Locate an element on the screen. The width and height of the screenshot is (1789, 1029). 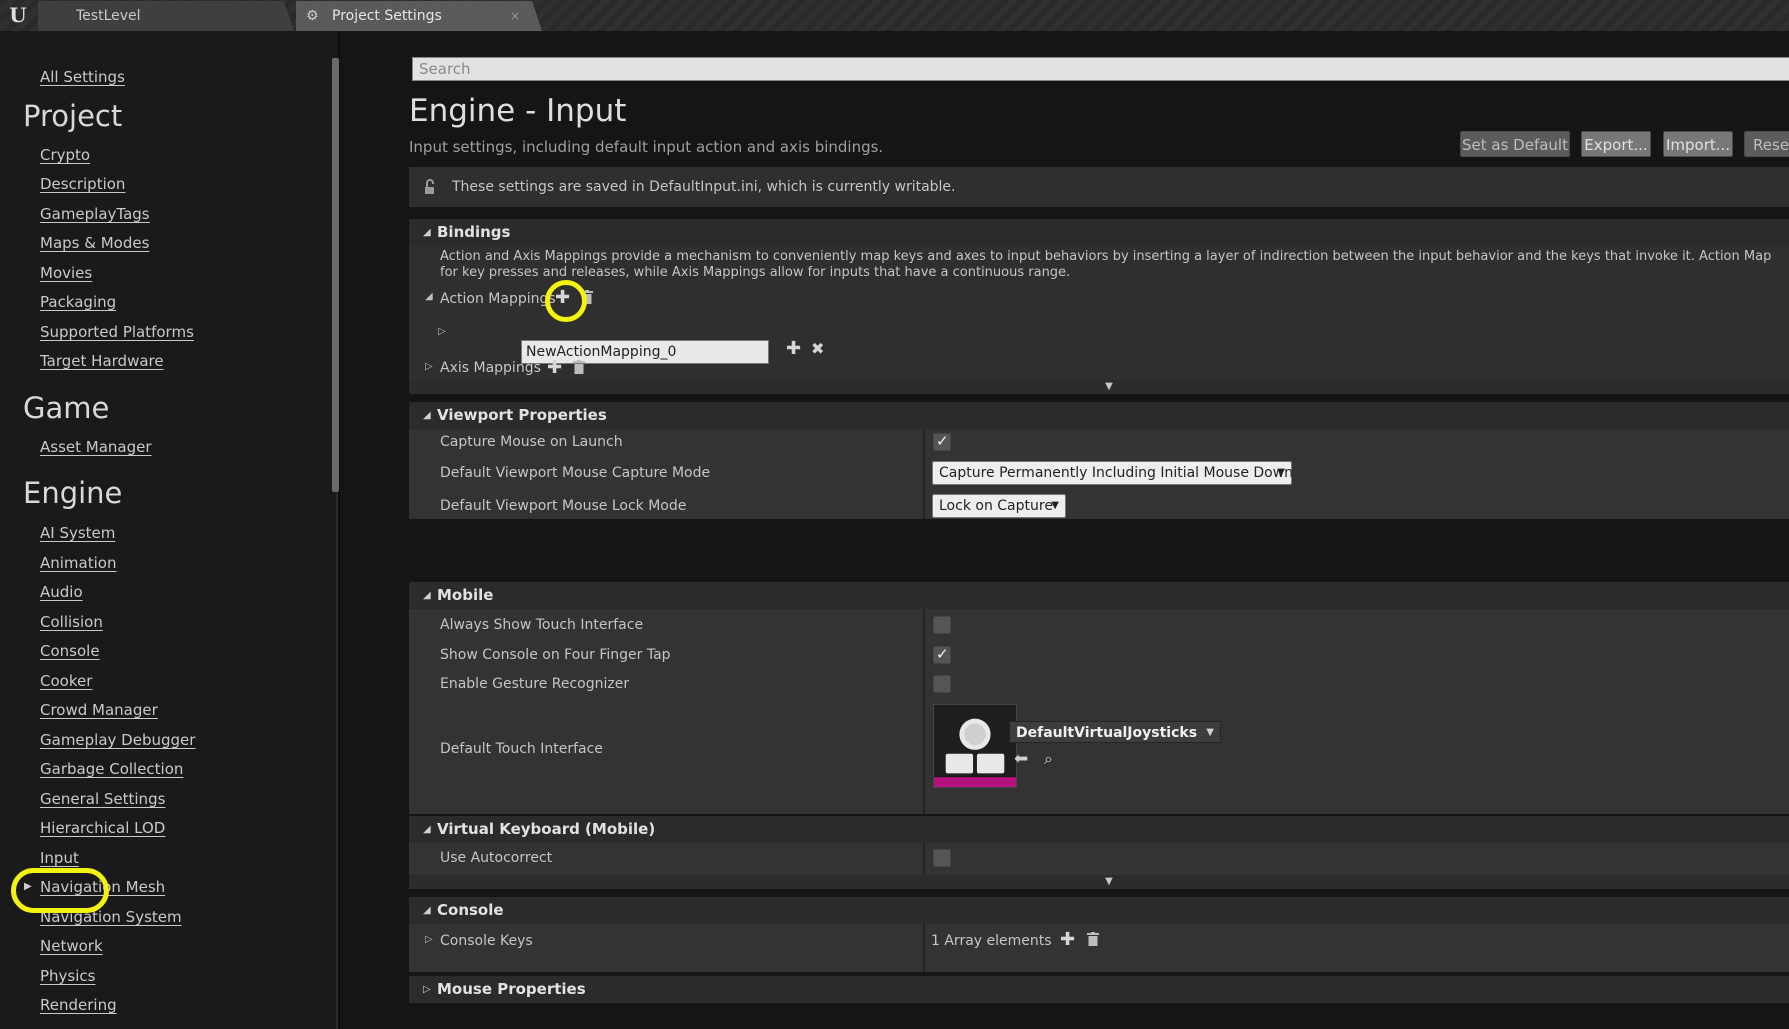
sidebar-item-asset-manager: Asset Manager is located at coordinates (96, 447).